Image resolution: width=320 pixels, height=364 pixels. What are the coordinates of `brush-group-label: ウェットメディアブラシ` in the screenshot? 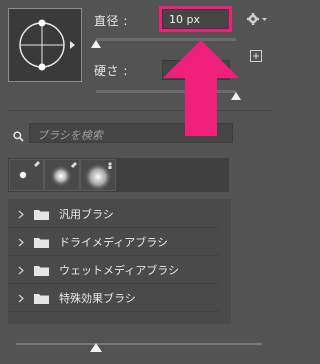 It's located at (119, 270).